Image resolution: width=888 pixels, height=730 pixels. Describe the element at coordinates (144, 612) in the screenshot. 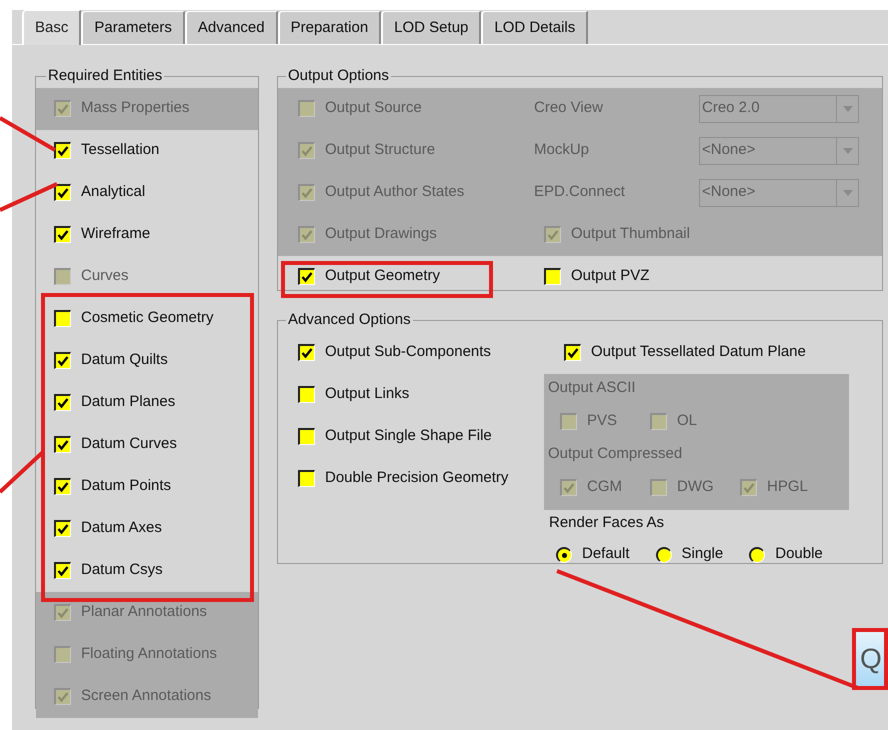

I see `checkbox-label: Planar Annotations` at that location.